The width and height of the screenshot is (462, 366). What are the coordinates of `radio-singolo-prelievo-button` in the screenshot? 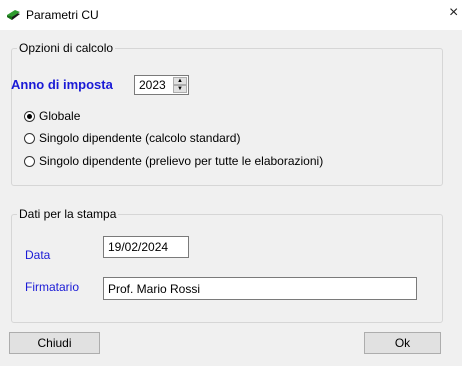 It's located at (29, 161).